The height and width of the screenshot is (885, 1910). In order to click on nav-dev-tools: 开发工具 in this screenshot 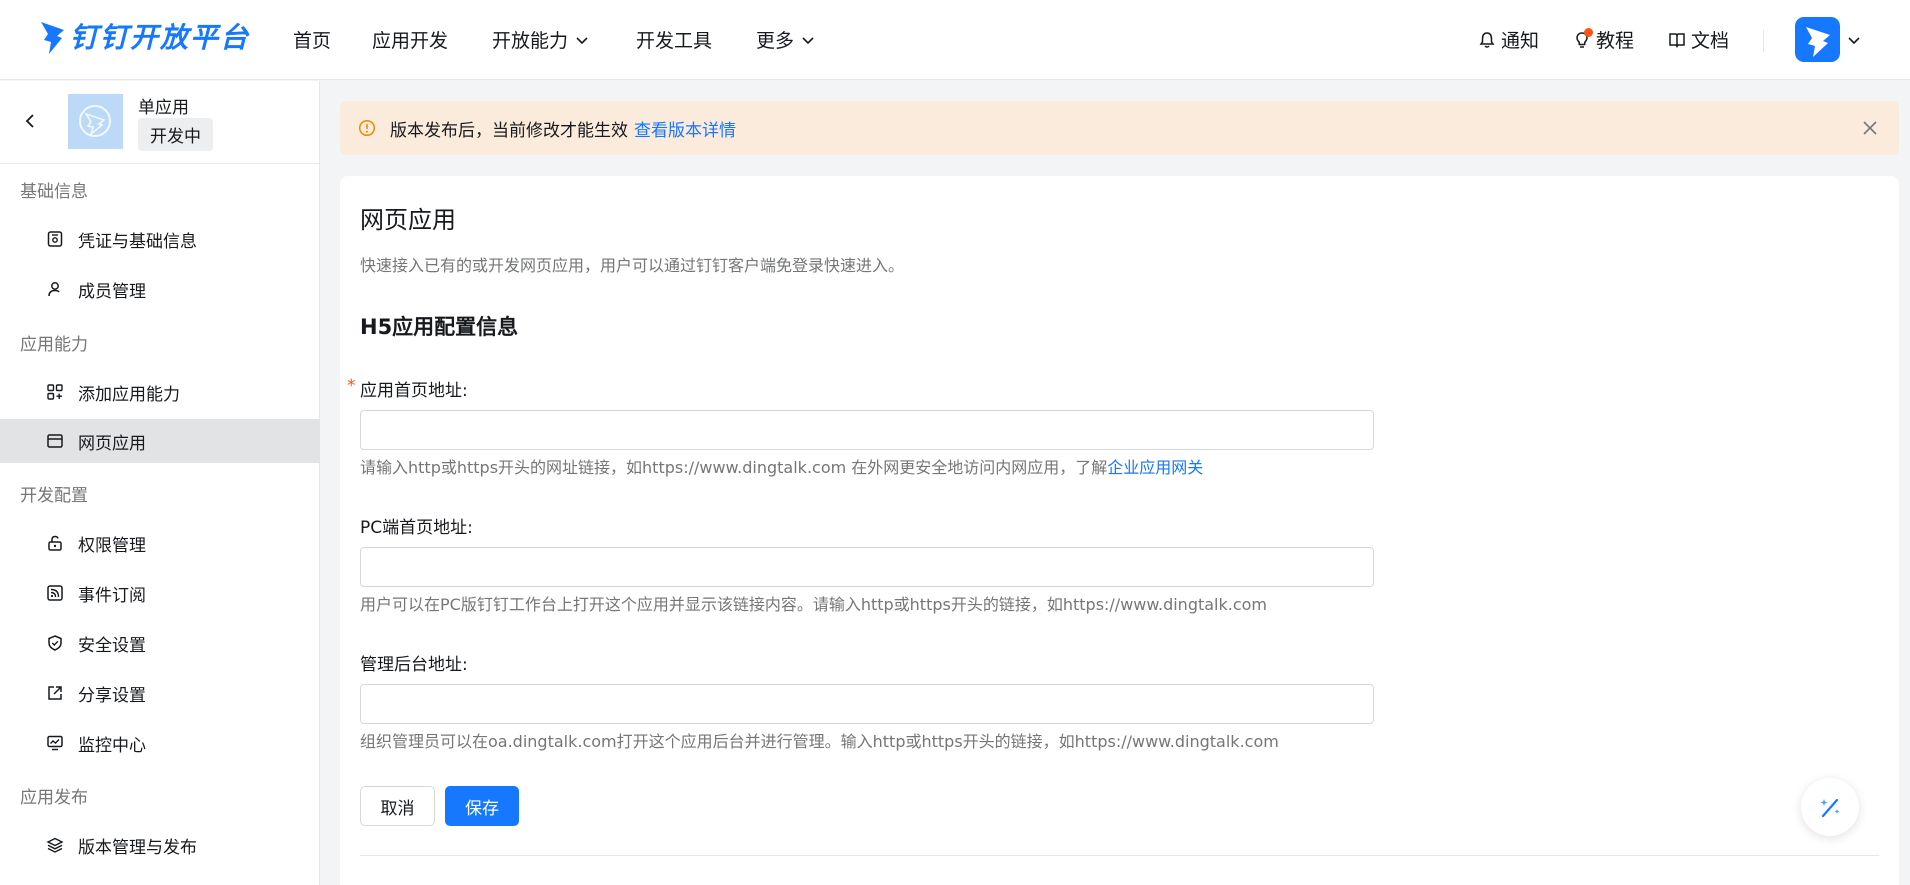, I will do `click(674, 39)`.